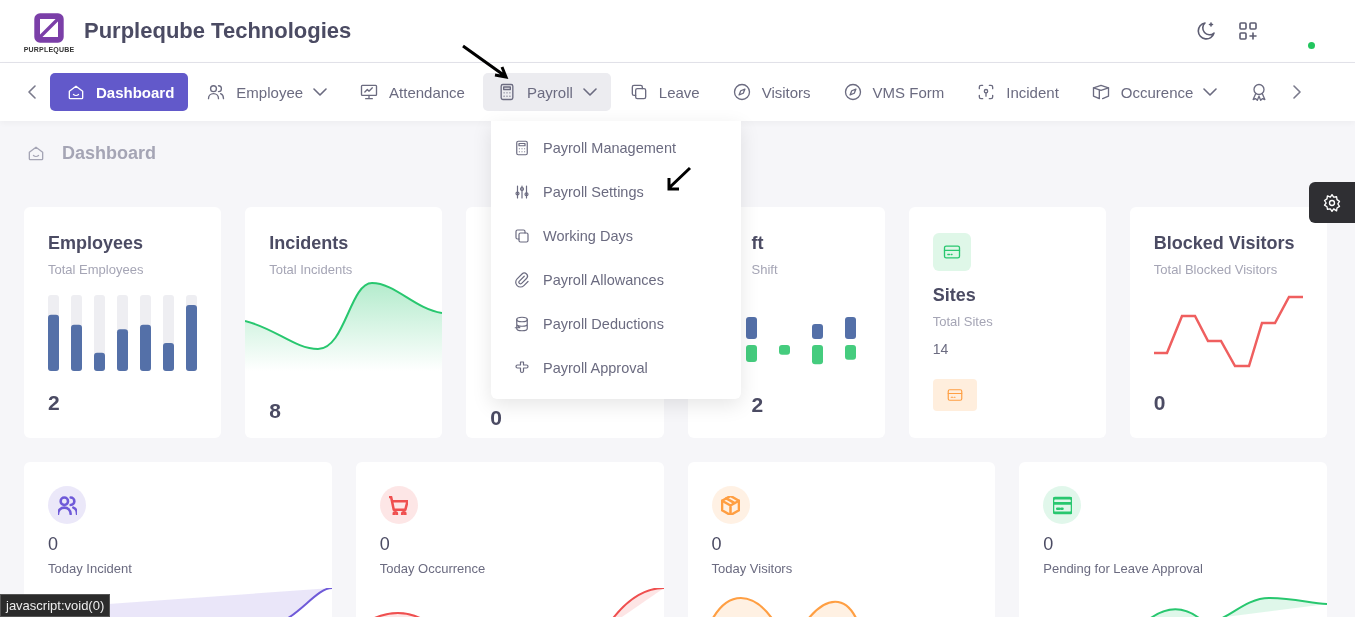 This screenshot has width=1355, height=617. I want to click on calculator-icon, so click(522, 148).